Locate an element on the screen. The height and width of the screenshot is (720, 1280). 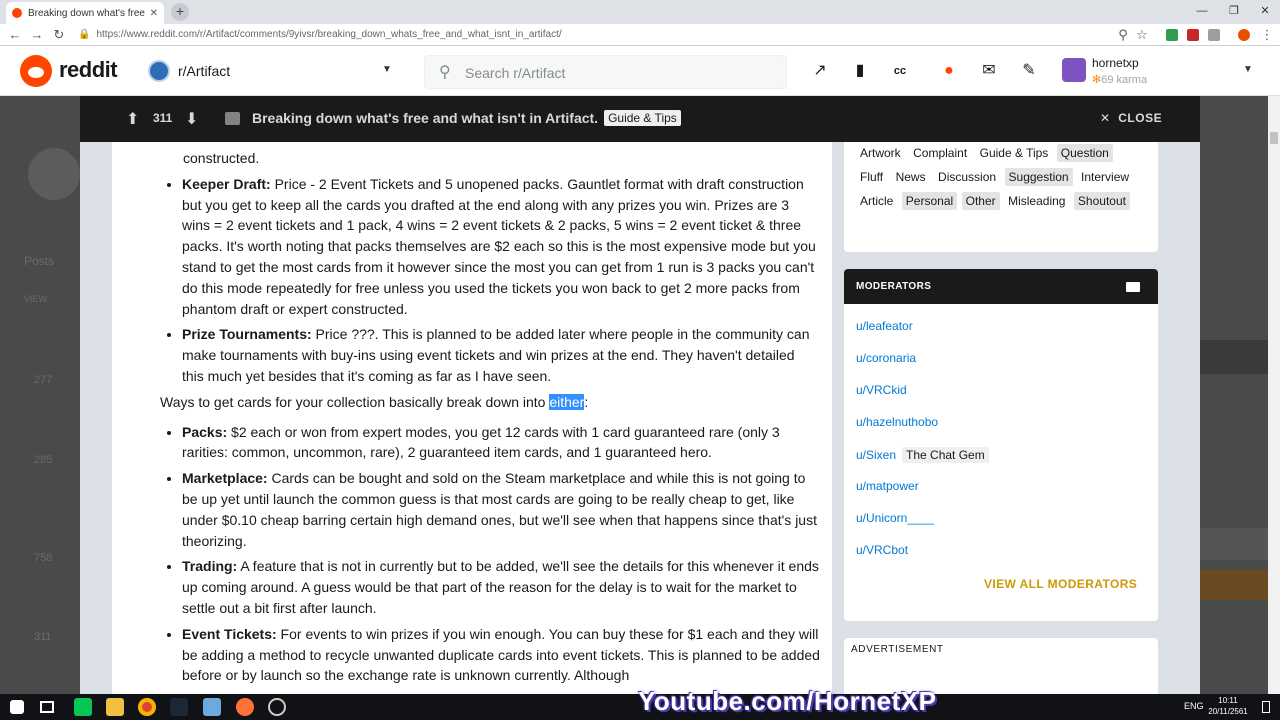
zoom-icon: ⚲ is located at coordinates (1123, 35).